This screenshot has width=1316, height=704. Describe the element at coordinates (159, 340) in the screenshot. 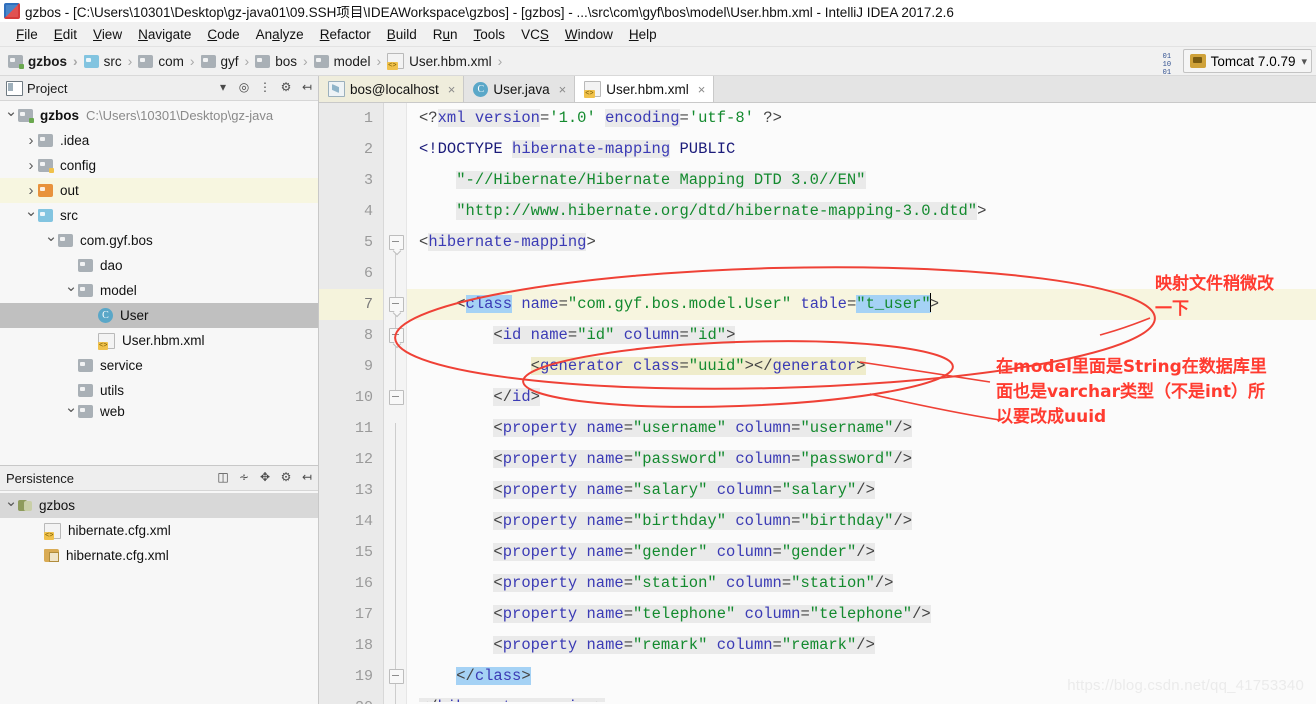

I see `tree-item-user-hbm-xml: User.hbm.xml` at that location.